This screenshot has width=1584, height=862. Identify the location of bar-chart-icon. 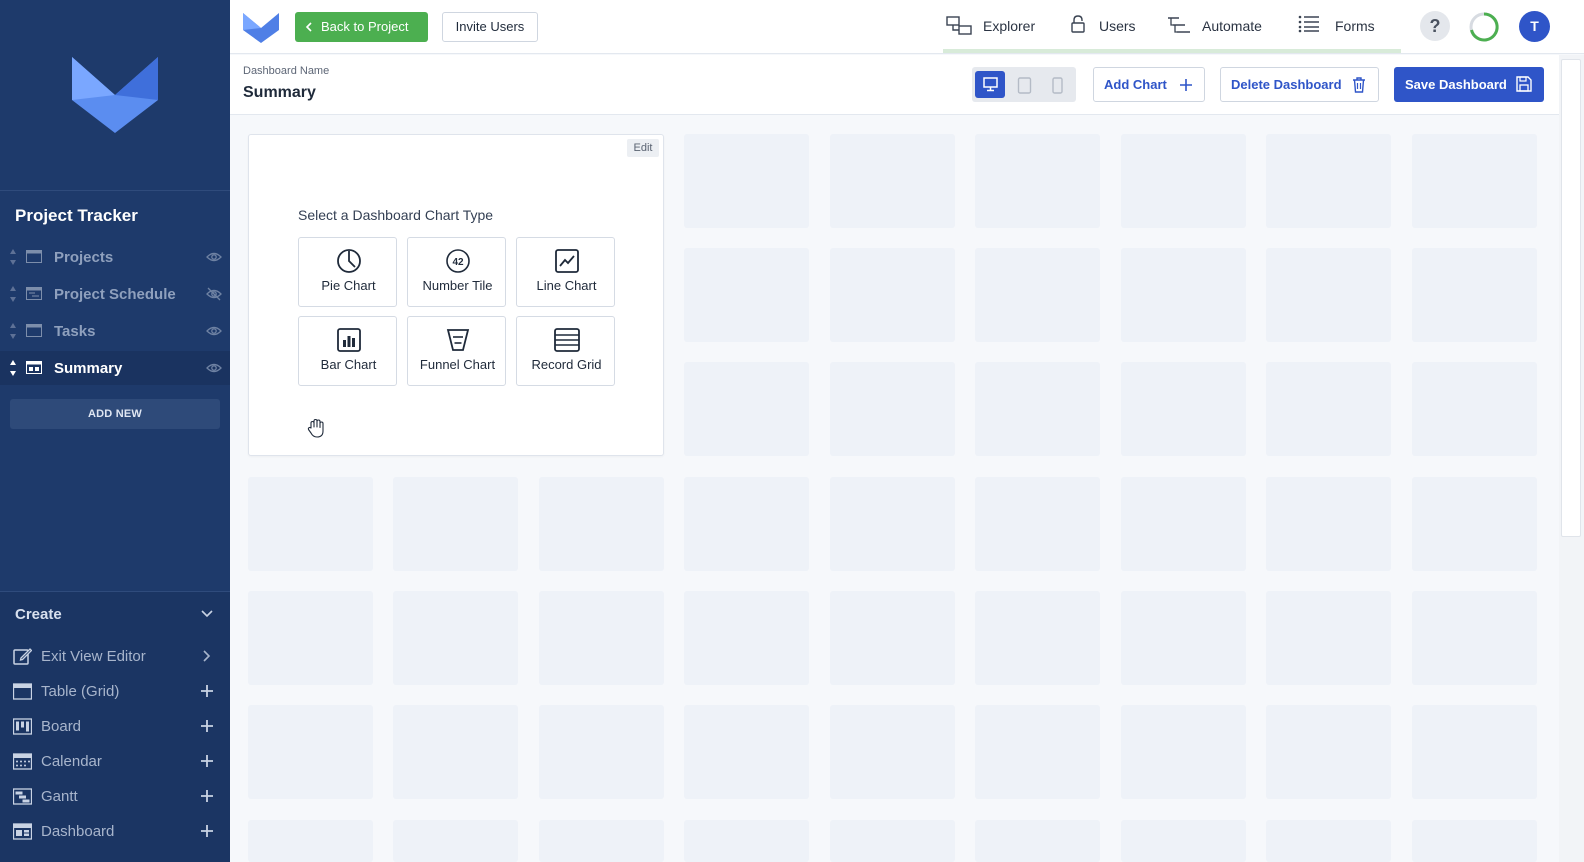
(349, 340).